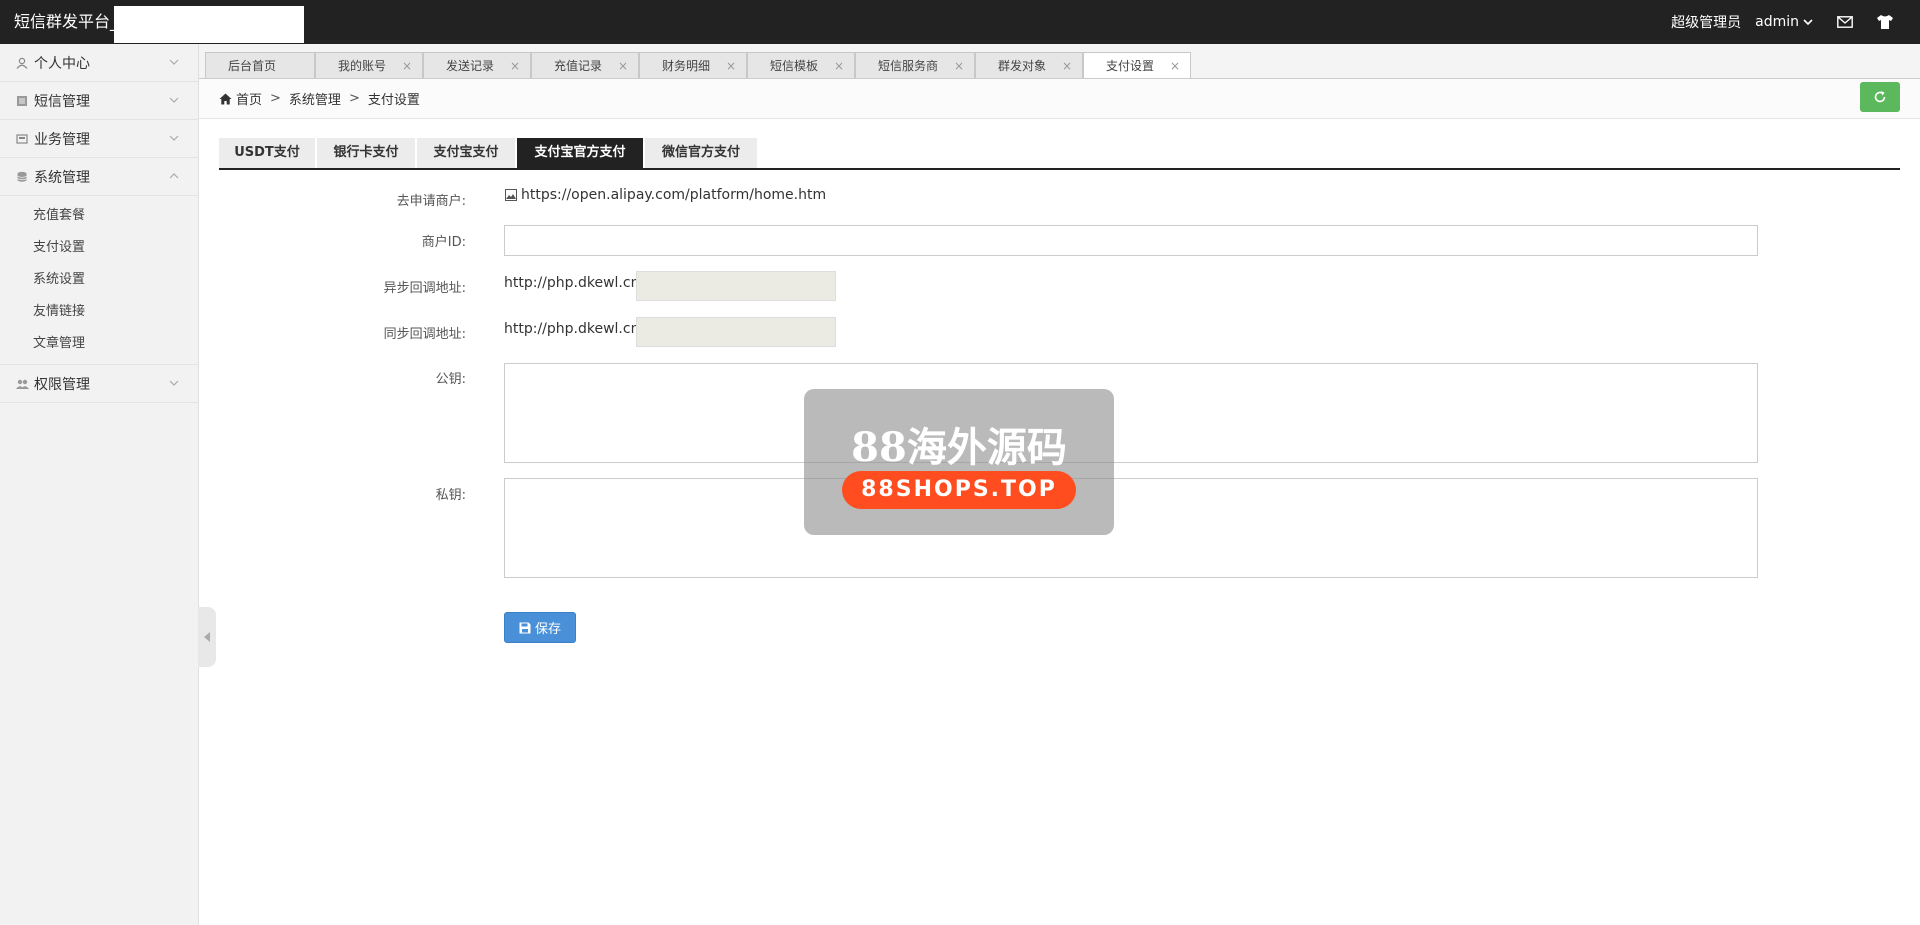 This screenshot has height=925, width=1920. I want to click on tab-label: 支付设置, so click(1130, 66).